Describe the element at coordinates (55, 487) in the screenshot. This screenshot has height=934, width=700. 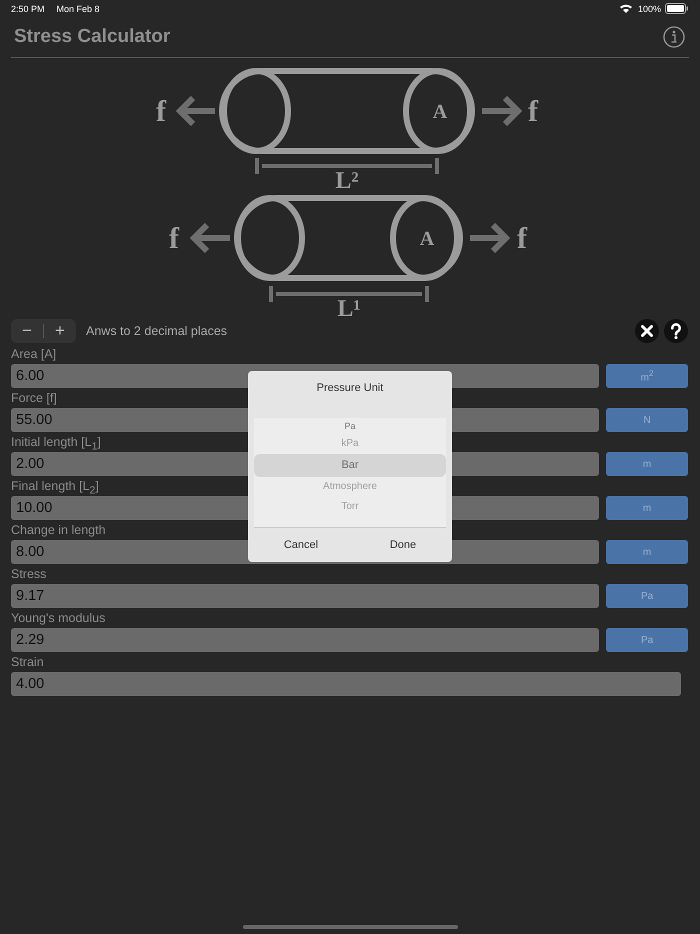
I see `field-label: Final length [L$_{2}$]` at that location.